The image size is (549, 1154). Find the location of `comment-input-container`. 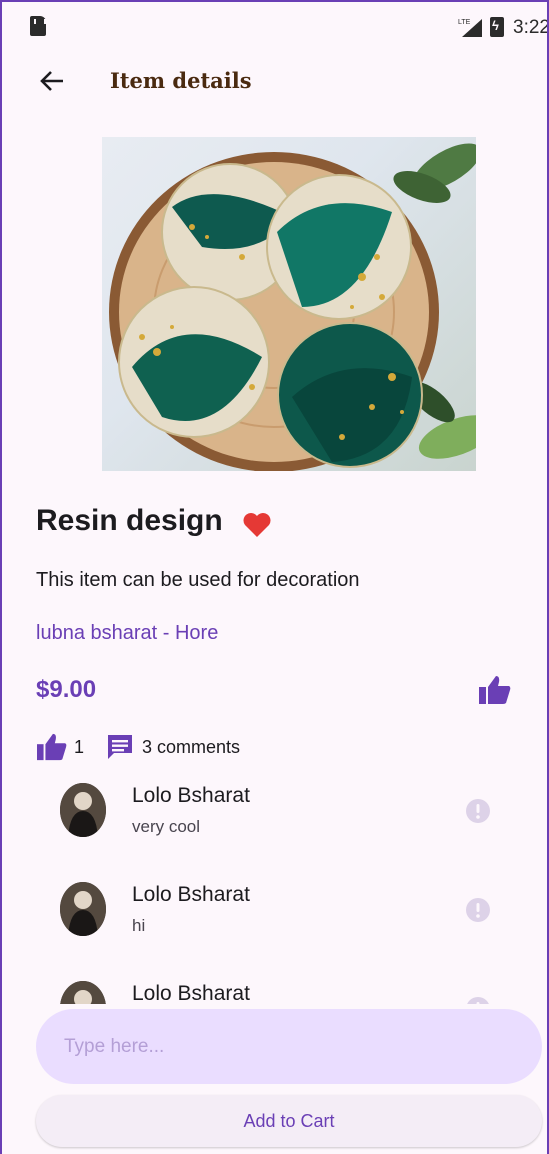

comment-input-container is located at coordinates (289, 1046).